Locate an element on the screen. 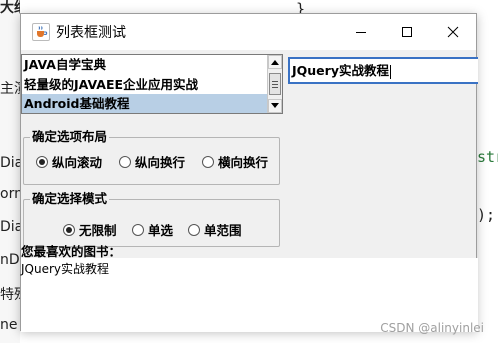 The image size is (498, 343). outline-heading: 大纲 is located at coordinates (10, 8).